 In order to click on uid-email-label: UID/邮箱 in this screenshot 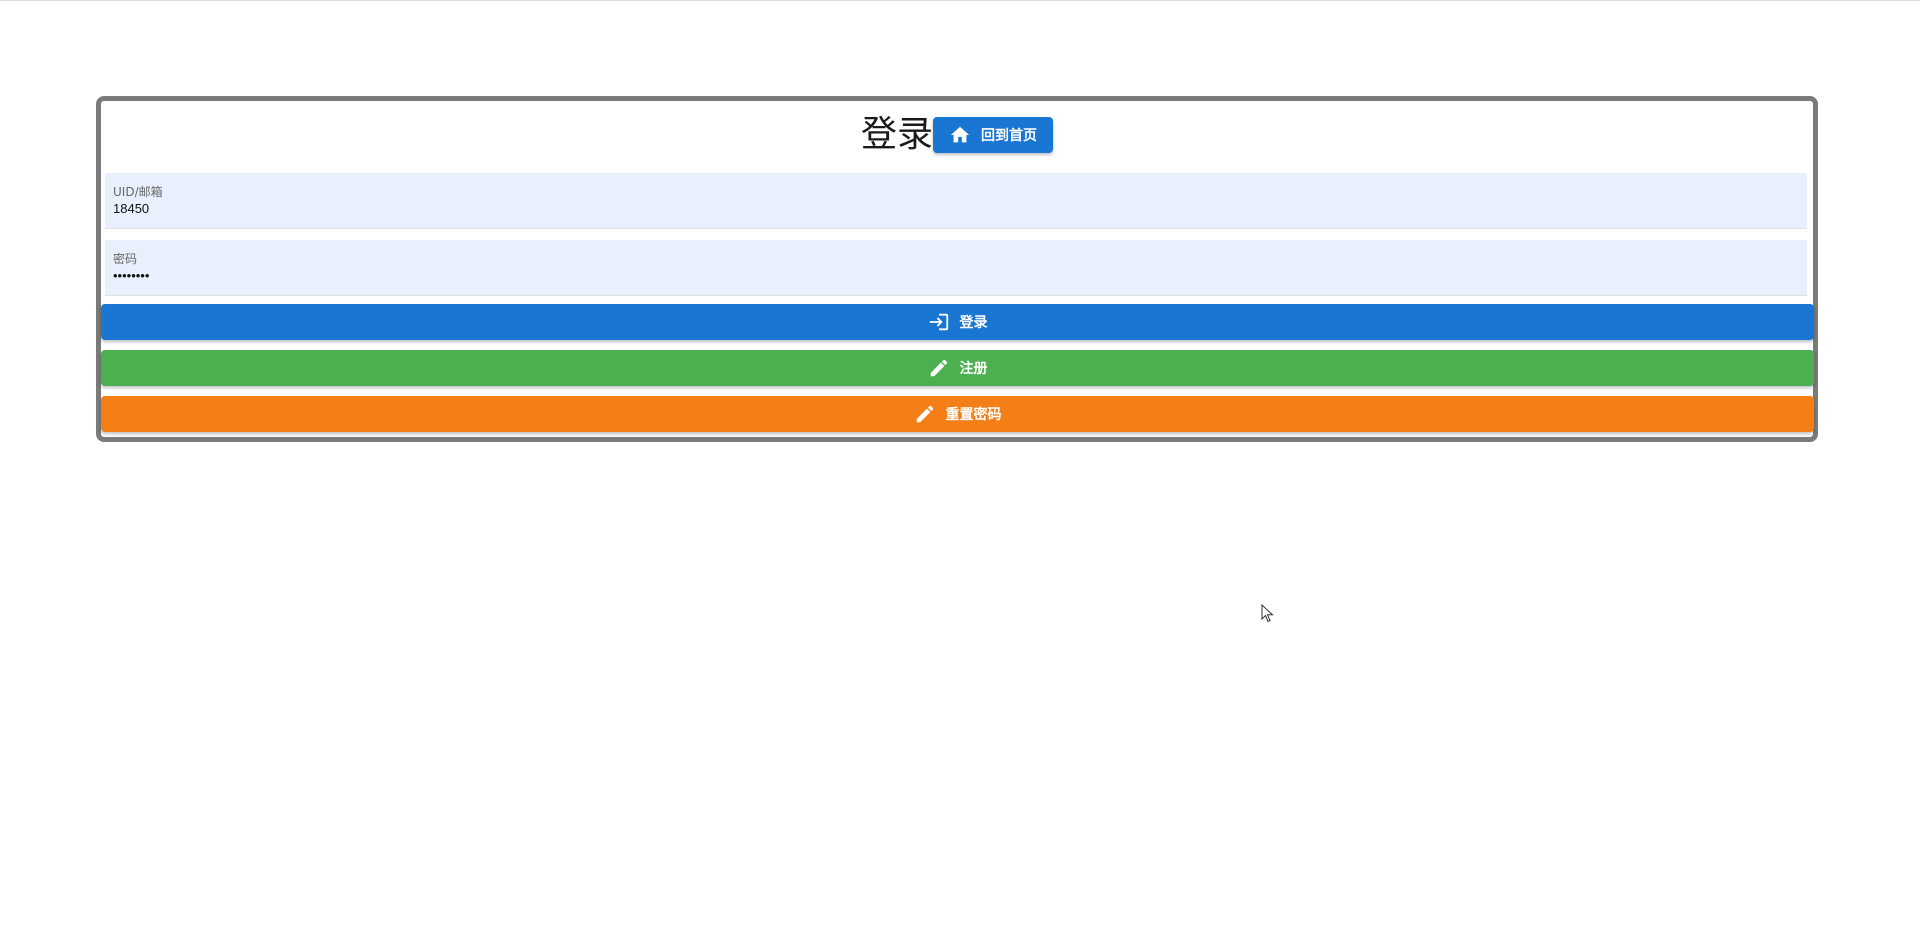, I will do `click(138, 192)`.